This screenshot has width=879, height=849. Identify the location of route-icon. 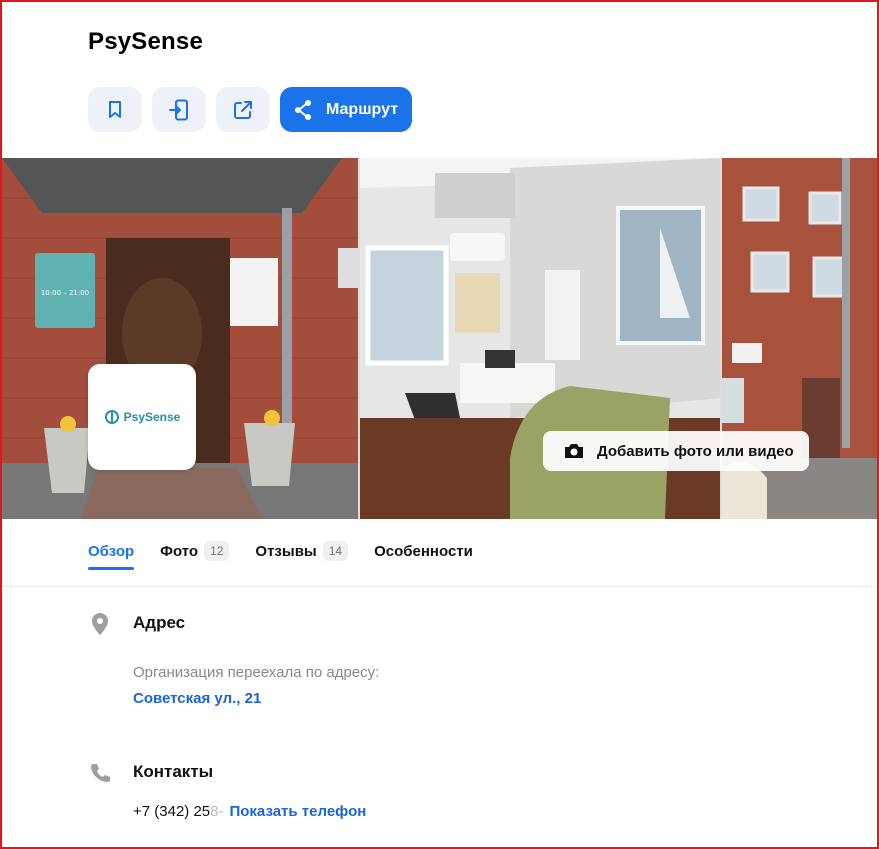
(303, 109).